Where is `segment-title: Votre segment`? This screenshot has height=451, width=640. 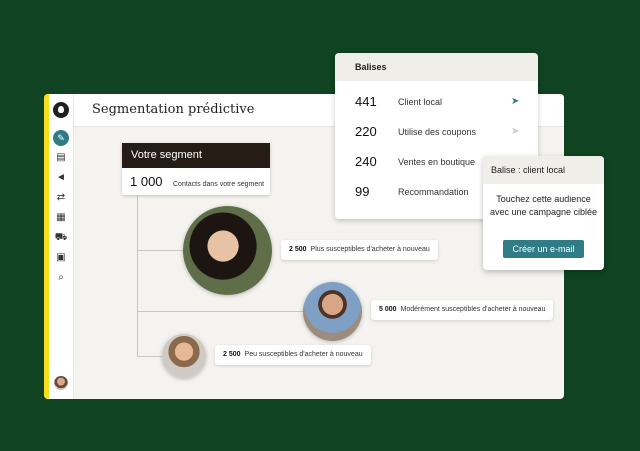
segment-title: Votre segment is located at coordinates (196, 155).